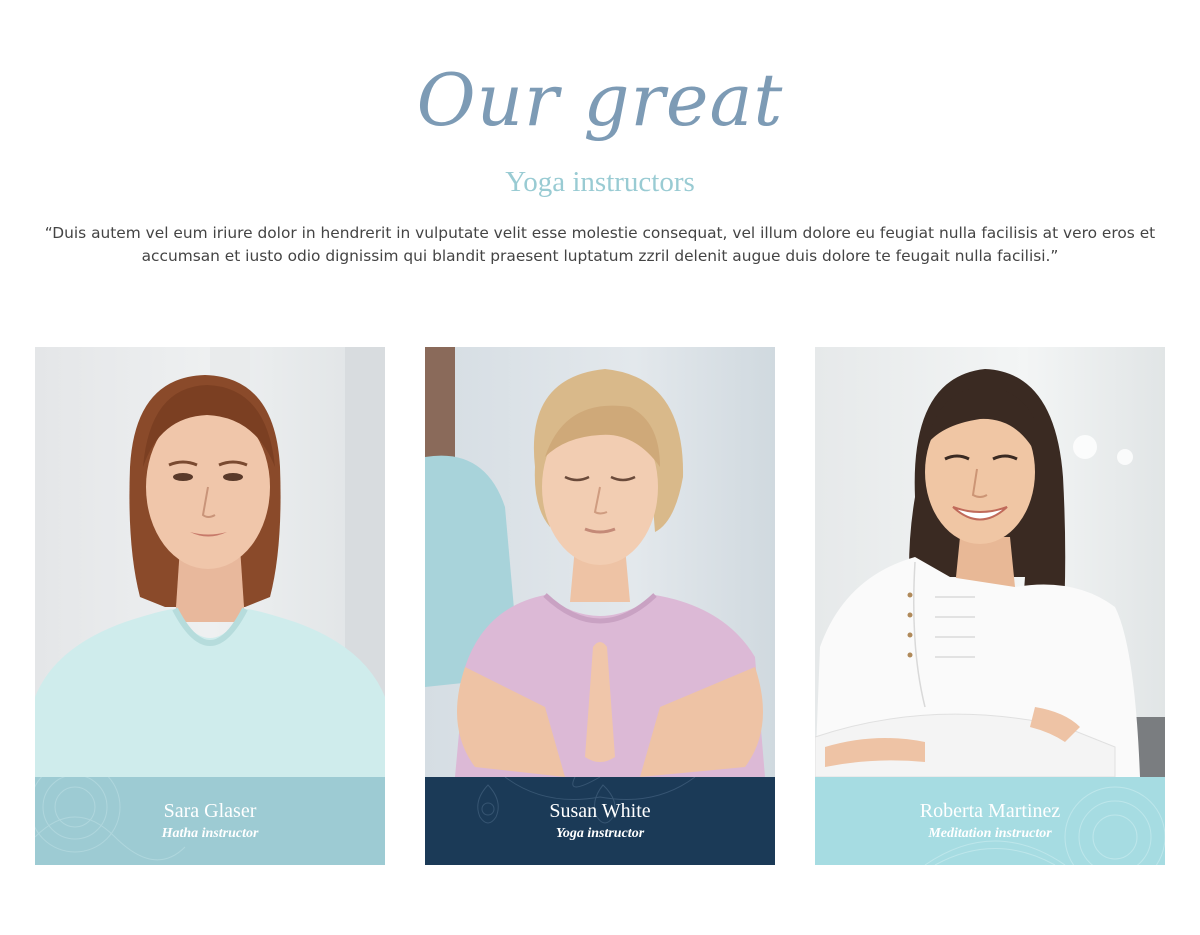  I want to click on instructor-caption: Roberta Martinez Meditation instructor, so click(990, 821).